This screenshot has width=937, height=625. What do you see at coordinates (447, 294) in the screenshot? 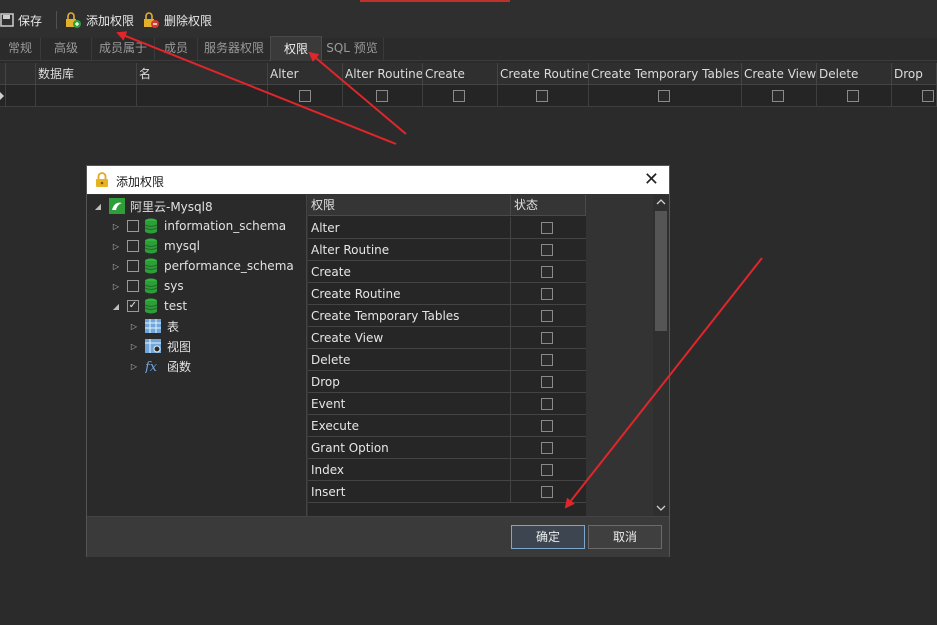
I see `privilege-row: Create Routine` at bounding box center [447, 294].